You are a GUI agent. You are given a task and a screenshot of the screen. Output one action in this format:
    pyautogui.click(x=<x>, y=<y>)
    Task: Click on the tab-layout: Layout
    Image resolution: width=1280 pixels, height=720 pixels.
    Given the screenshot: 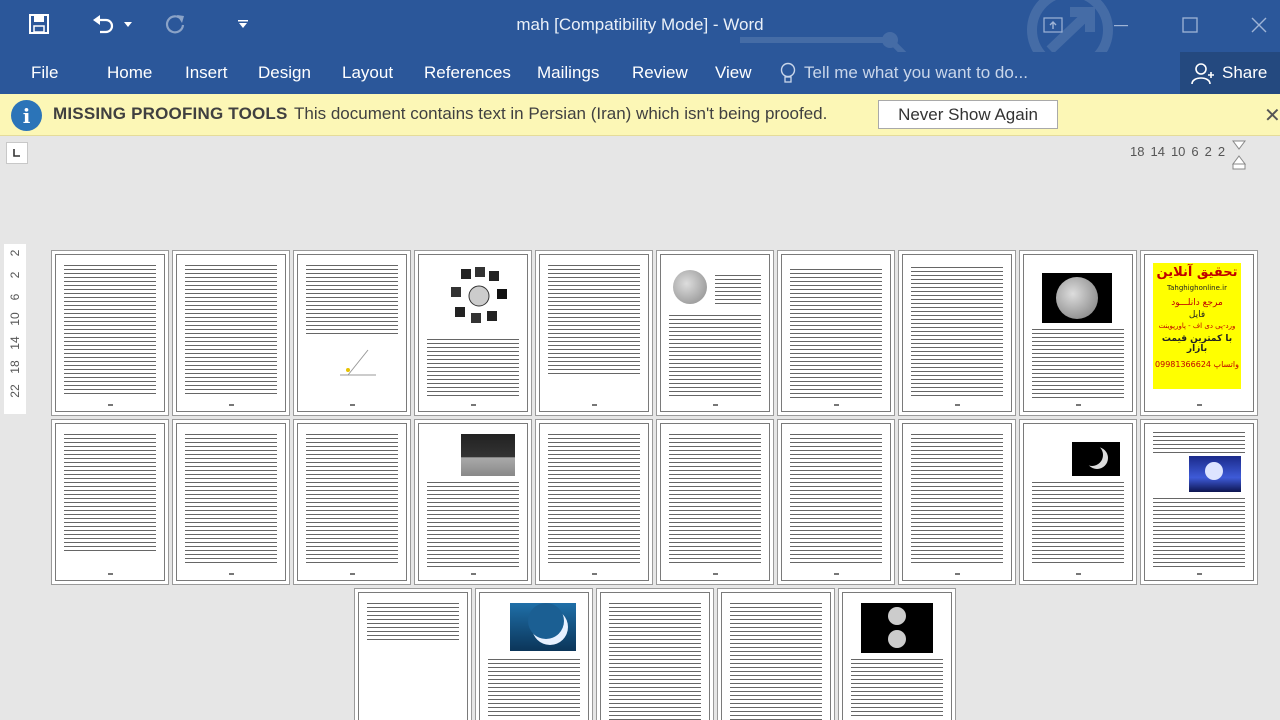 What is the action you would take?
    pyautogui.click(x=367, y=73)
    